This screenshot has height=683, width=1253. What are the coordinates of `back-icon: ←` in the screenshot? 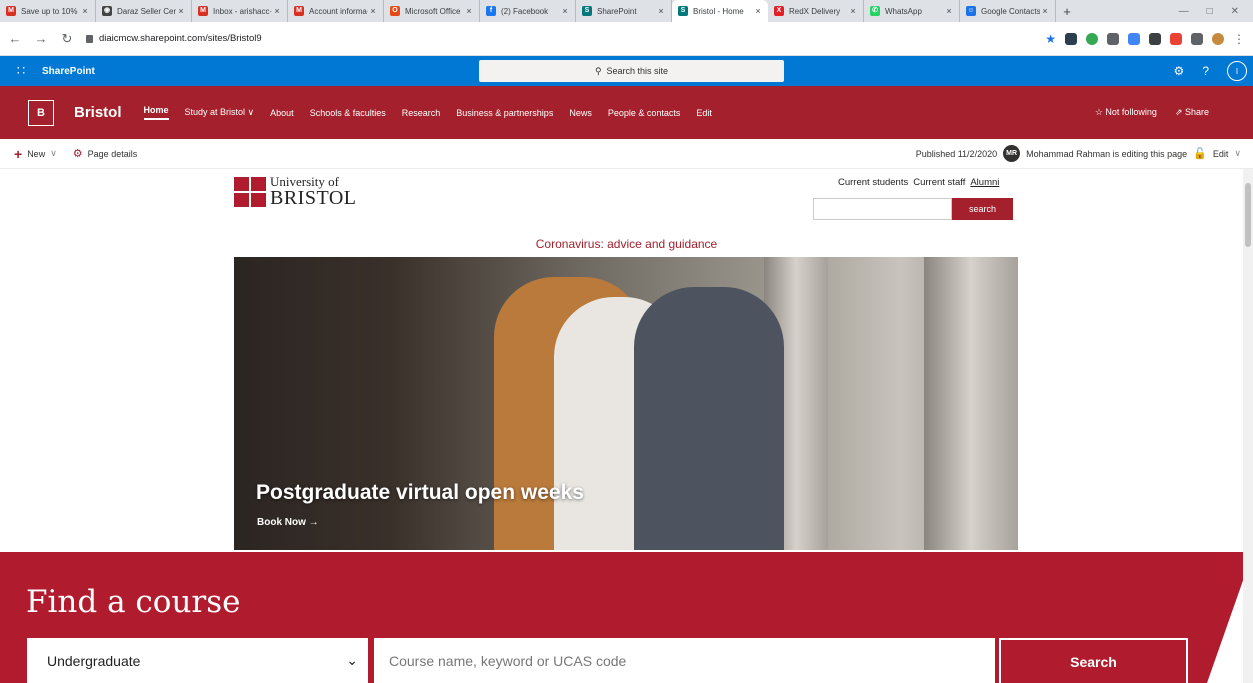 It's located at (15, 38).